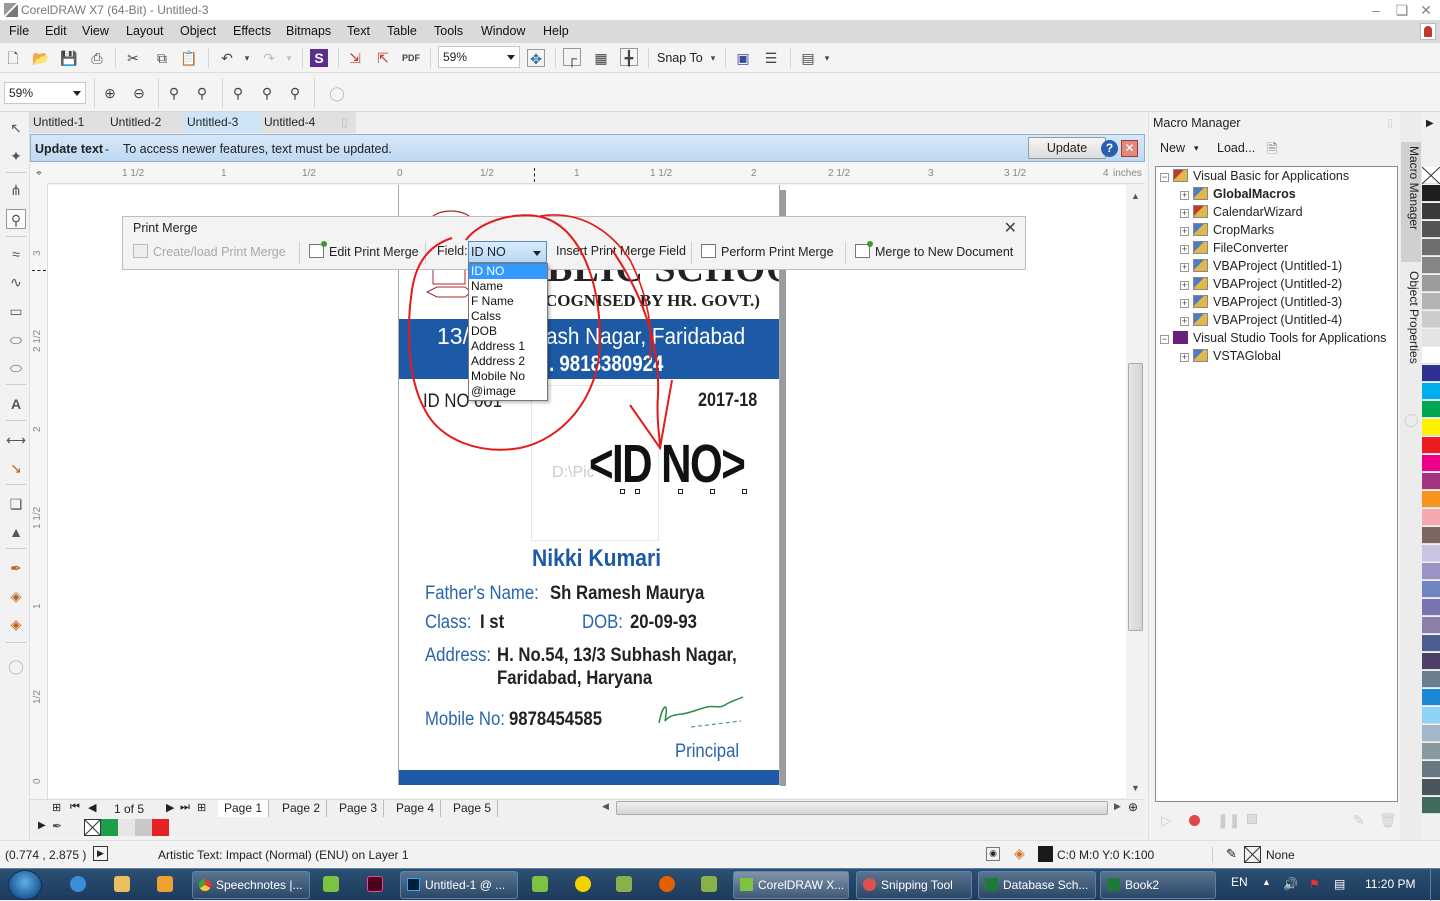  What do you see at coordinates (1411, 327) in the screenshot?
I see `side-tab-object-properties: Object Properties` at bounding box center [1411, 327].